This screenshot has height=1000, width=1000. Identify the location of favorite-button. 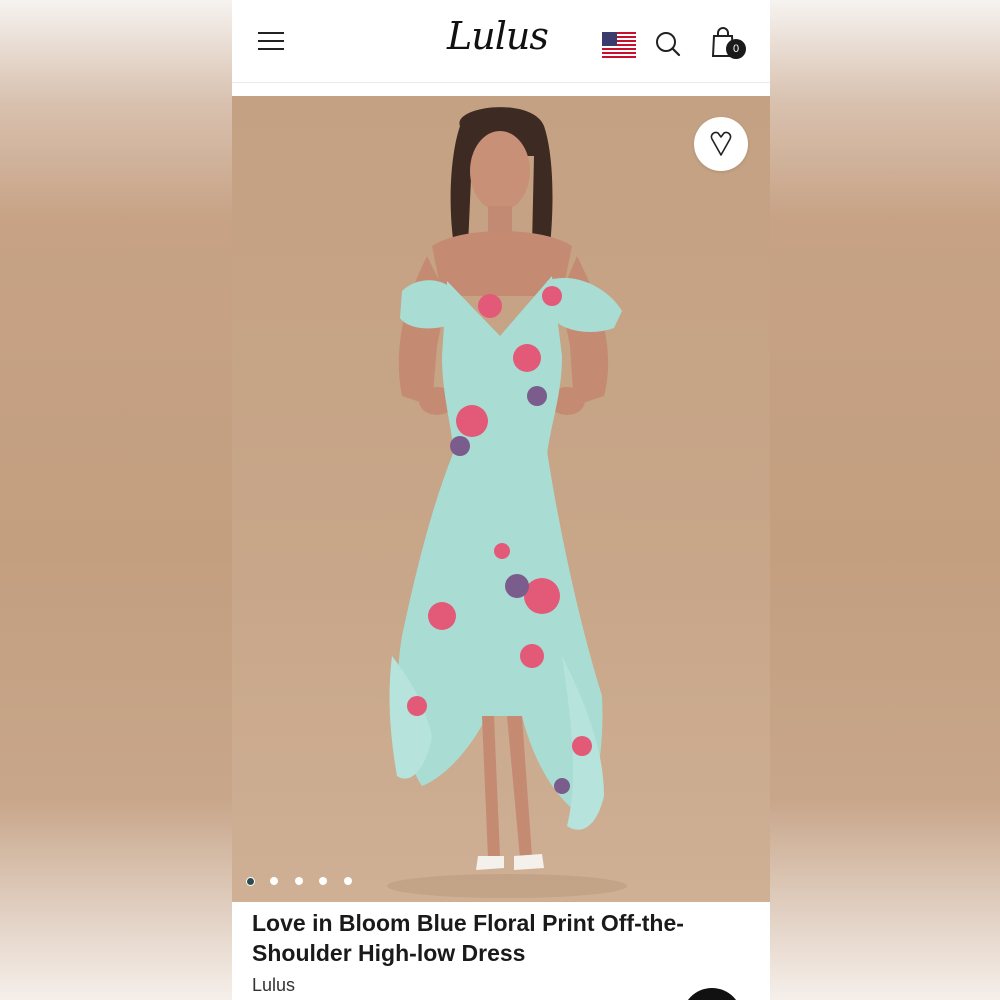
(721, 144).